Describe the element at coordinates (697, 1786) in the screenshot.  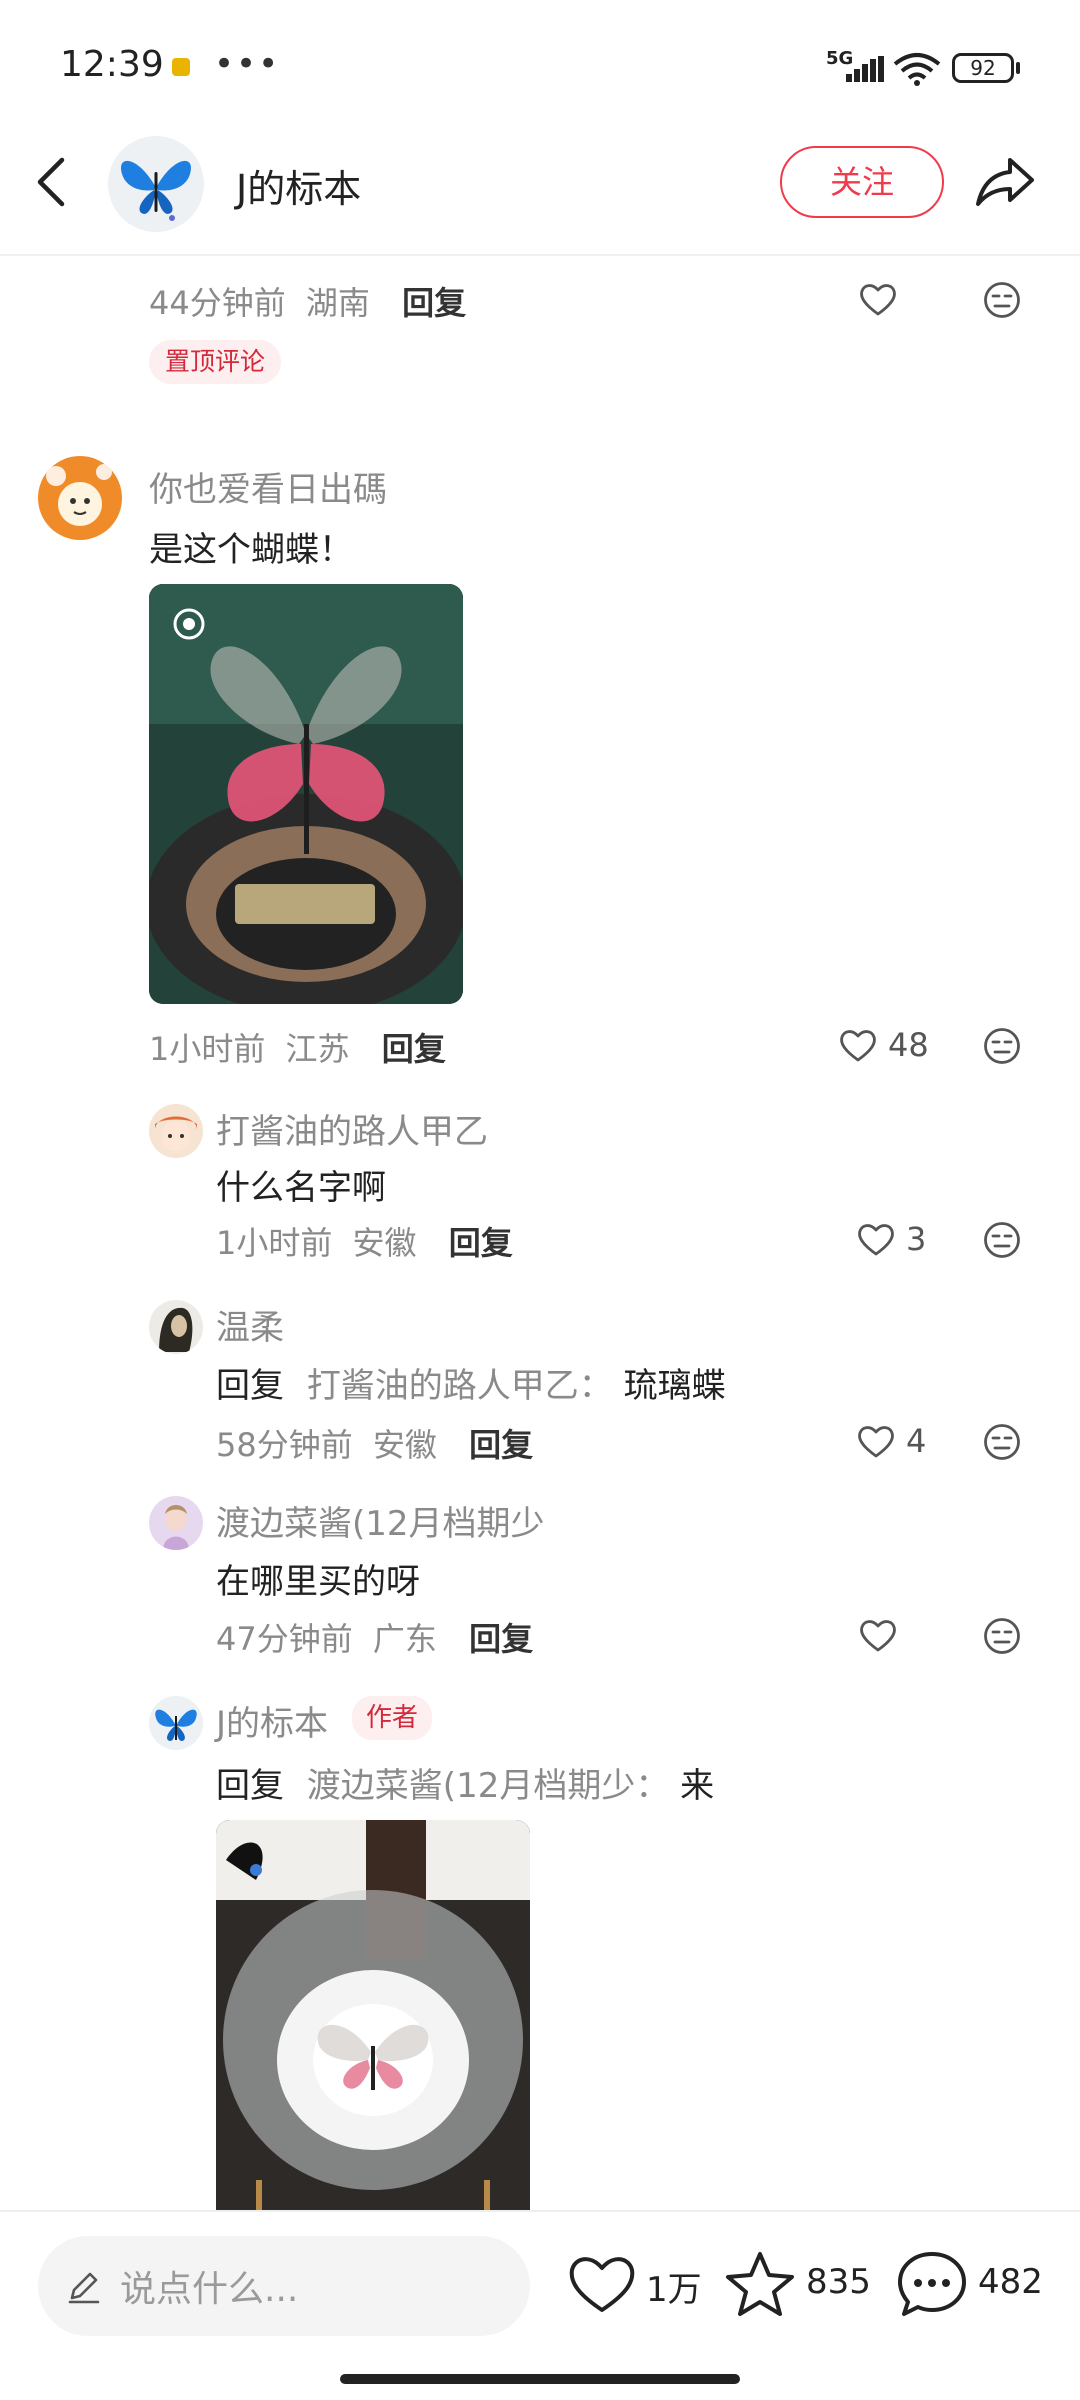
I see `reply3-reply-body: 来` at that location.